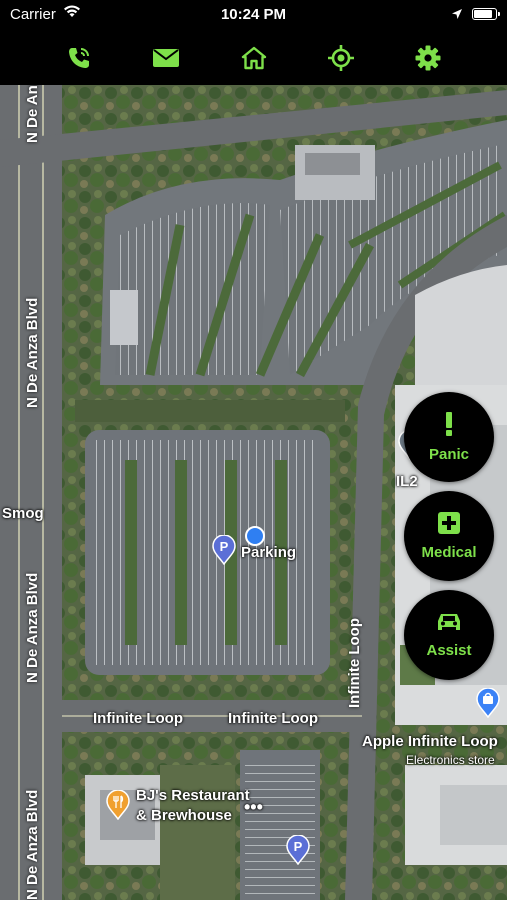 Image resolution: width=507 pixels, height=900 pixels. Describe the element at coordinates (407, 481) in the screenshot. I see `poi-label-il2: IL2` at that location.